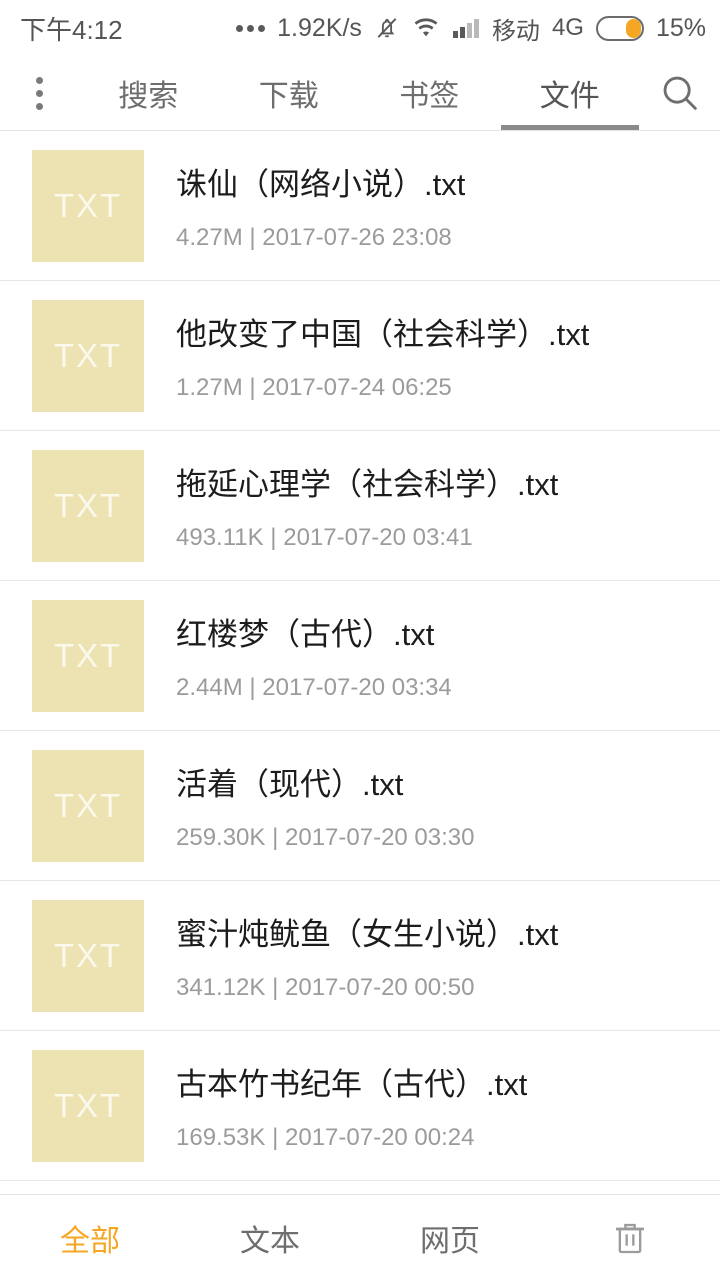 The width and height of the screenshot is (720, 1280). Describe the element at coordinates (357, 687) in the screenshot. I see `file-date: 2017-07-20 03:34` at that location.